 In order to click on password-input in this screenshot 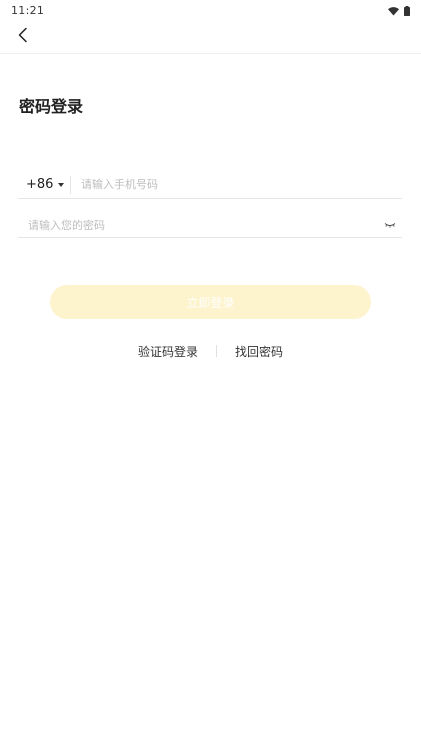, I will do `click(205, 225)`.